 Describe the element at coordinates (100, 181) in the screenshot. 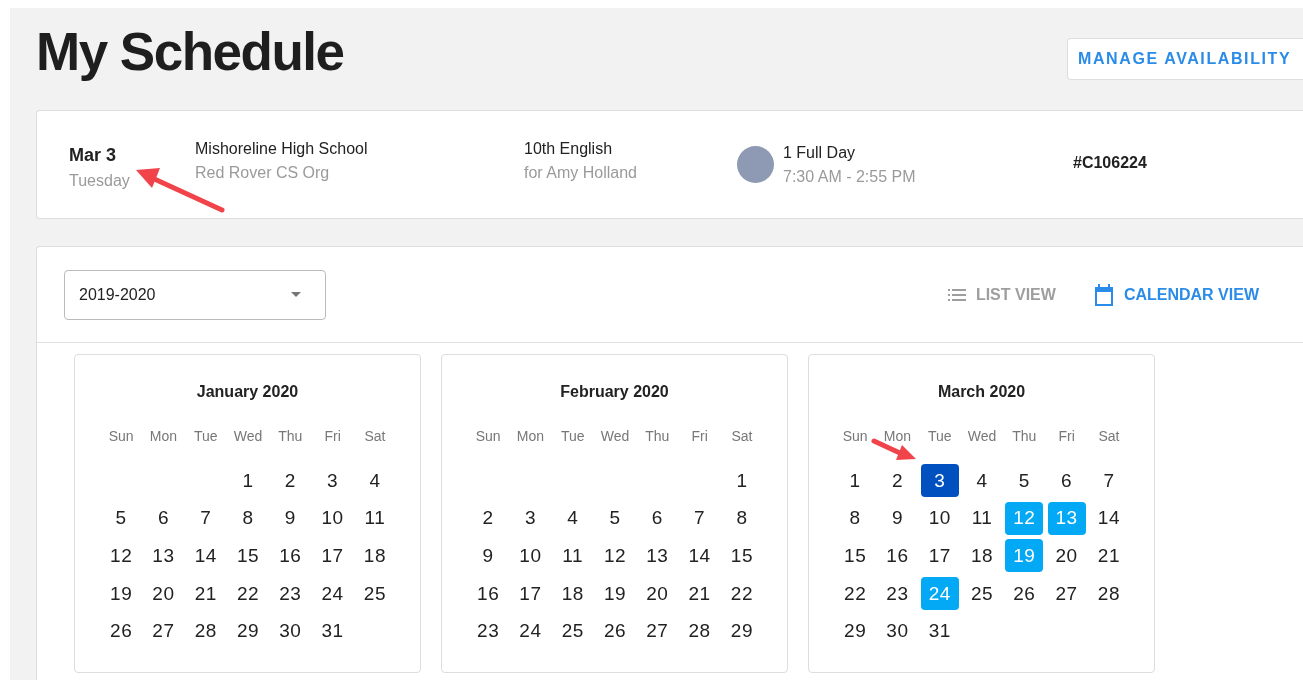

I see `assignment-weekday: Tuesday` at that location.